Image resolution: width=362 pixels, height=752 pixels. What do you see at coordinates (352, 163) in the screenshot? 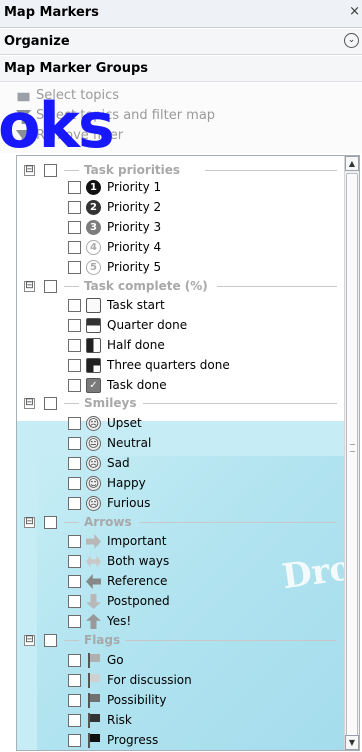
I see `scroll-up-icon: ▲` at bounding box center [352, 163].